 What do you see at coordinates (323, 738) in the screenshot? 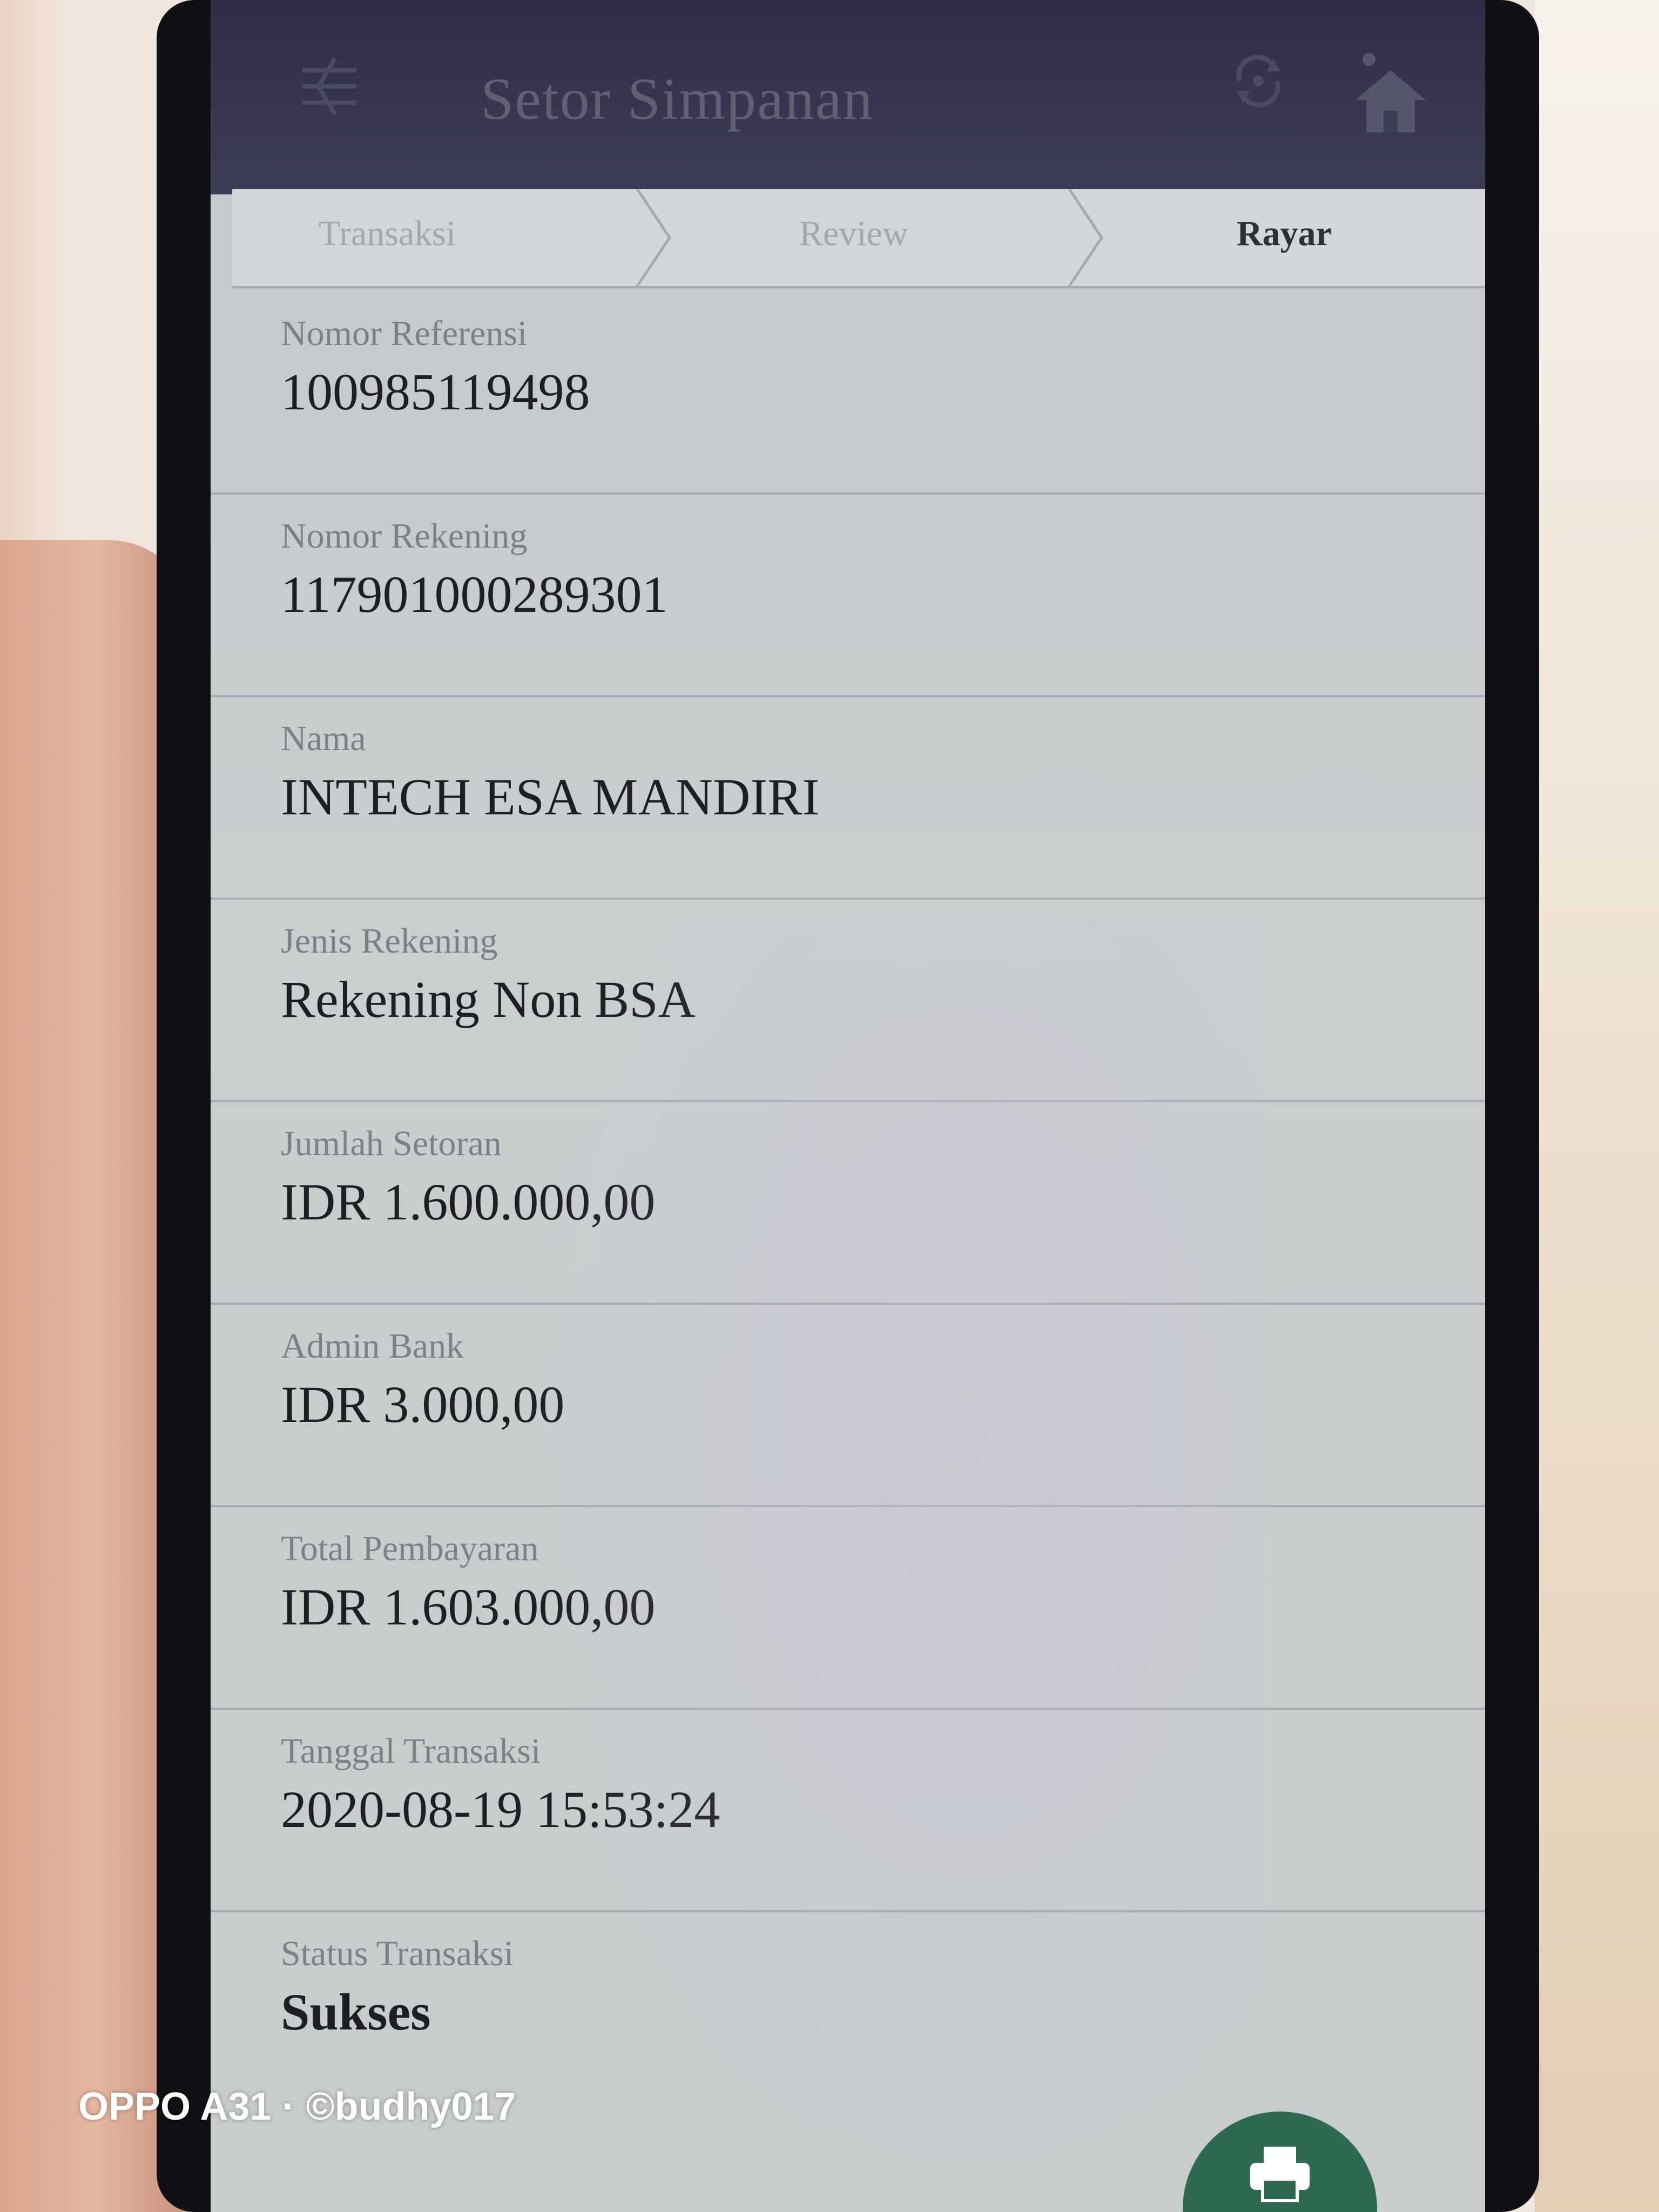
I see `field-label: Nama` at bounding box center [323, 738].